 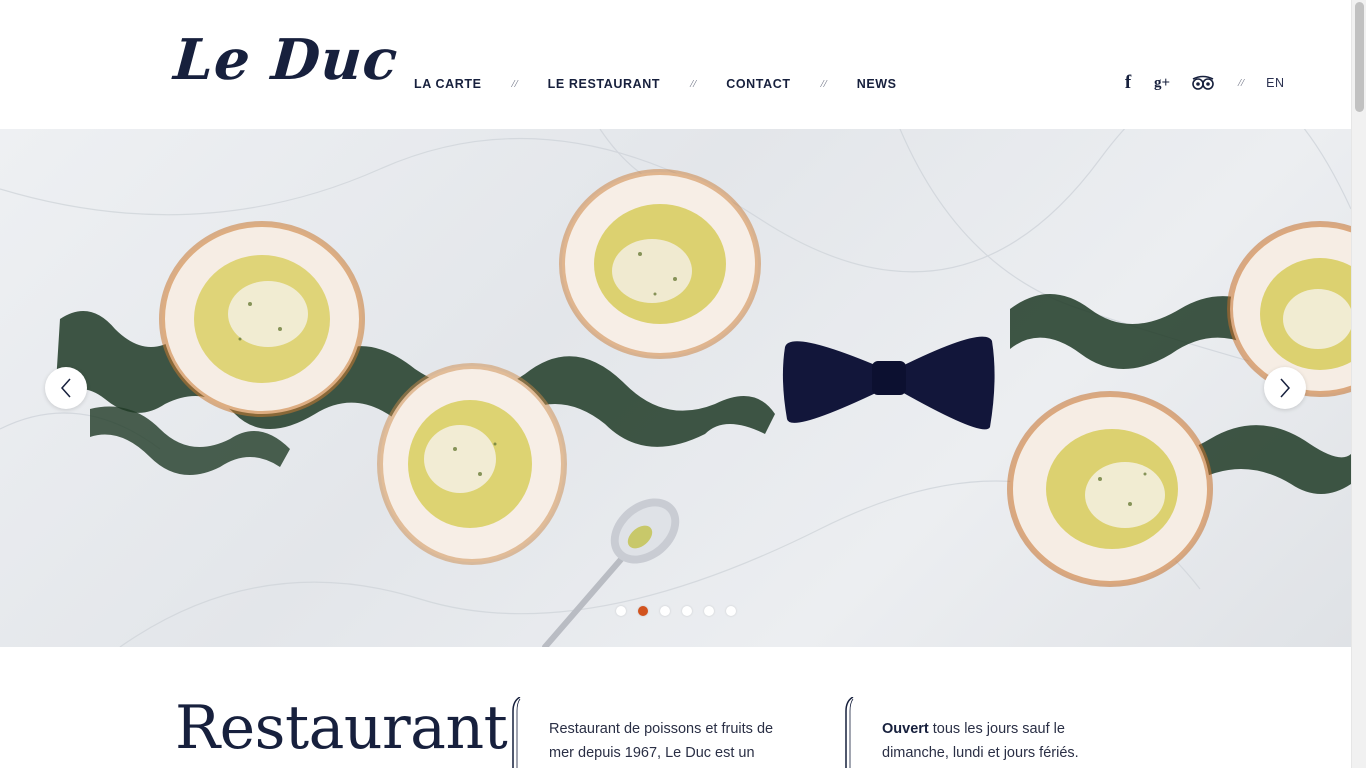 I want to click on scrollbar-thumb, so click(x=1359, y=57).